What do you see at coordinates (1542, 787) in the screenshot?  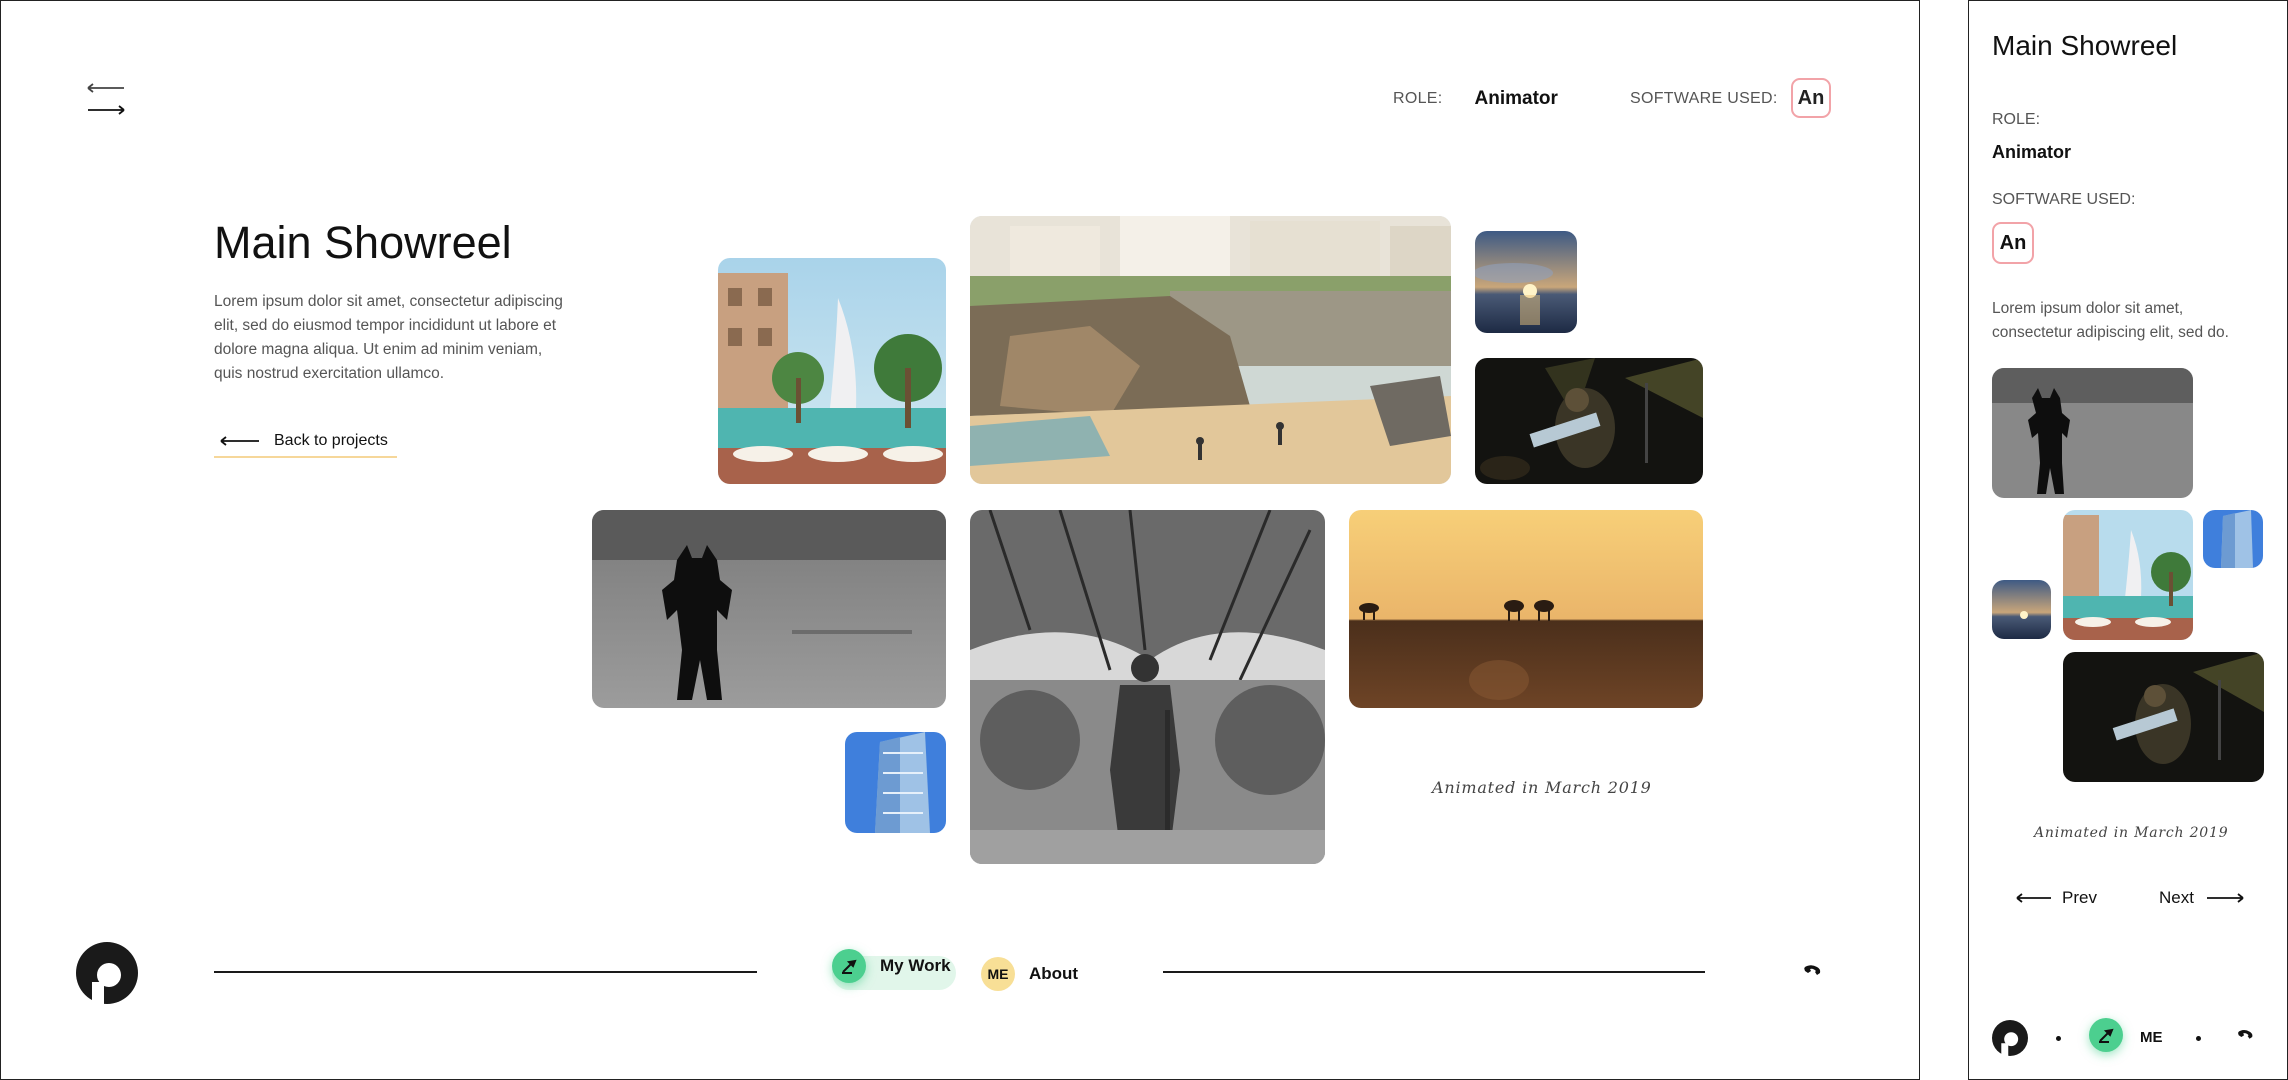 I see `animation-caption: Animated in March 2019` at bounding box center [1542, 787].